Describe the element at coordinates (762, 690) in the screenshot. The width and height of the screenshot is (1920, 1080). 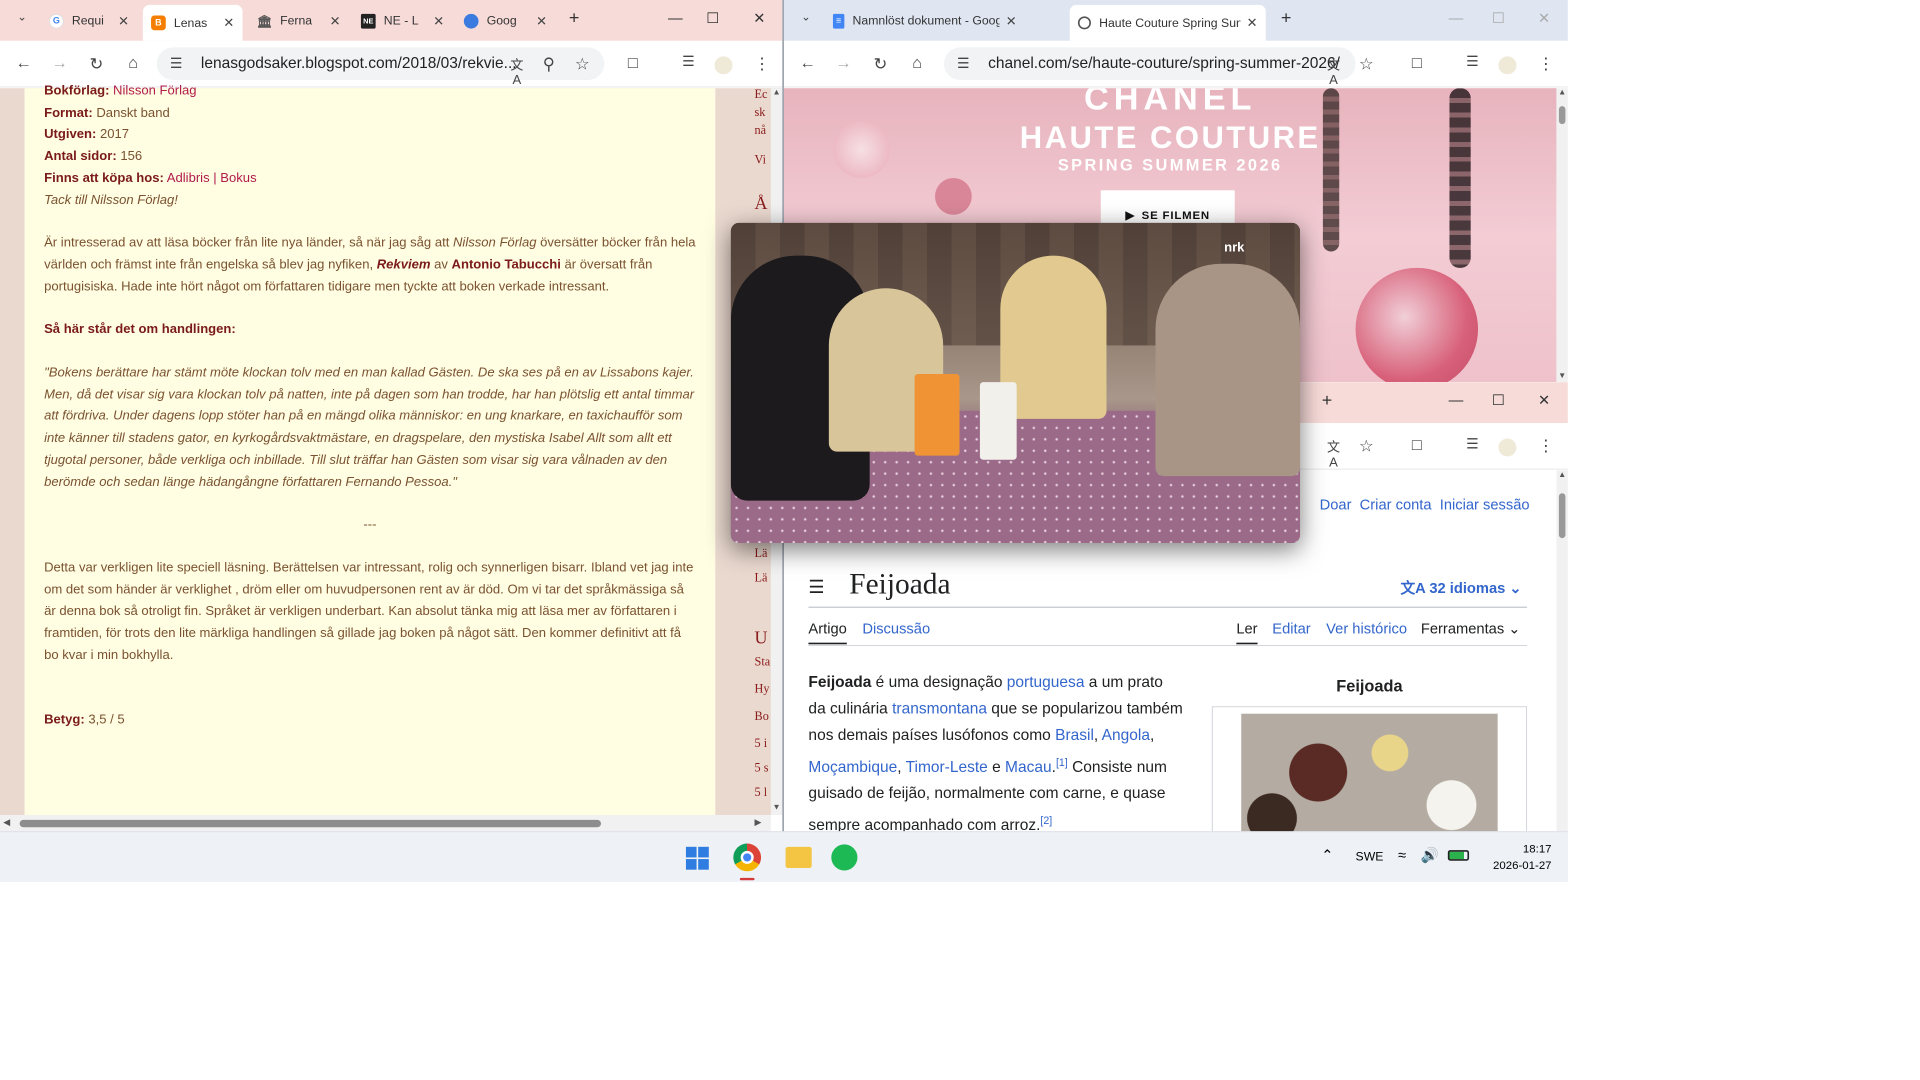
I see `sidebar-fragment: Hy` at that location.